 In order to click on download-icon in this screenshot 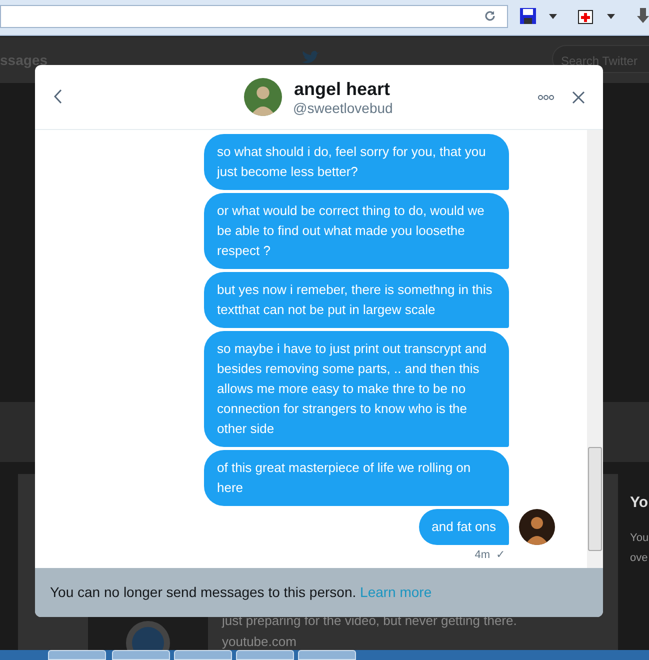, I will do `click(643, 16)`.